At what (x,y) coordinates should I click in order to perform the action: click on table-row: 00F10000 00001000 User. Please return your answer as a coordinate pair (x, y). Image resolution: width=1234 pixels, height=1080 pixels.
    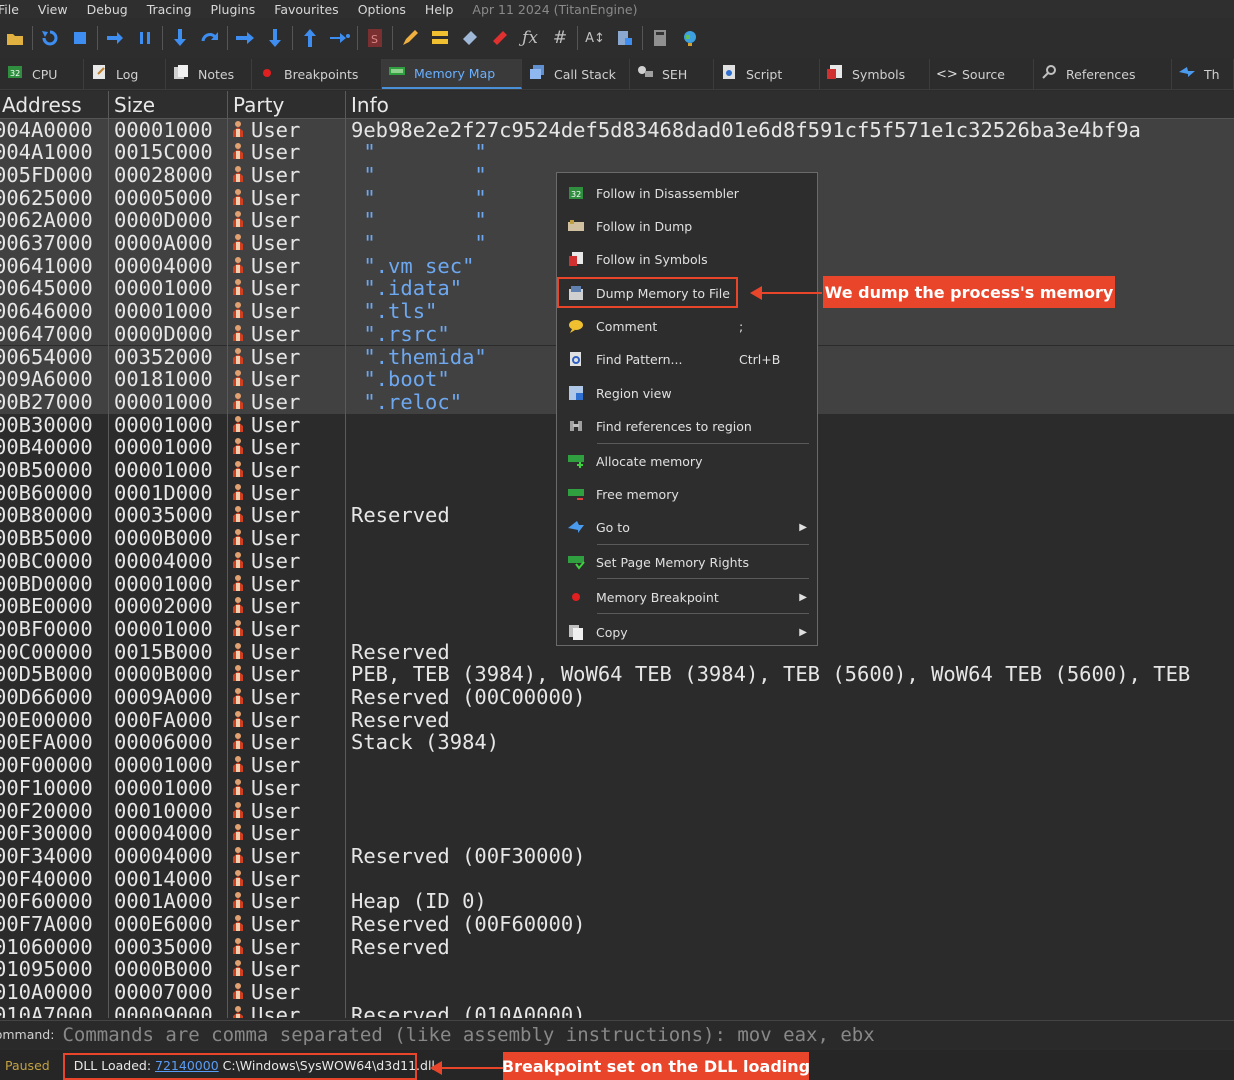
    Looking at the image, I should click on (617, 788).